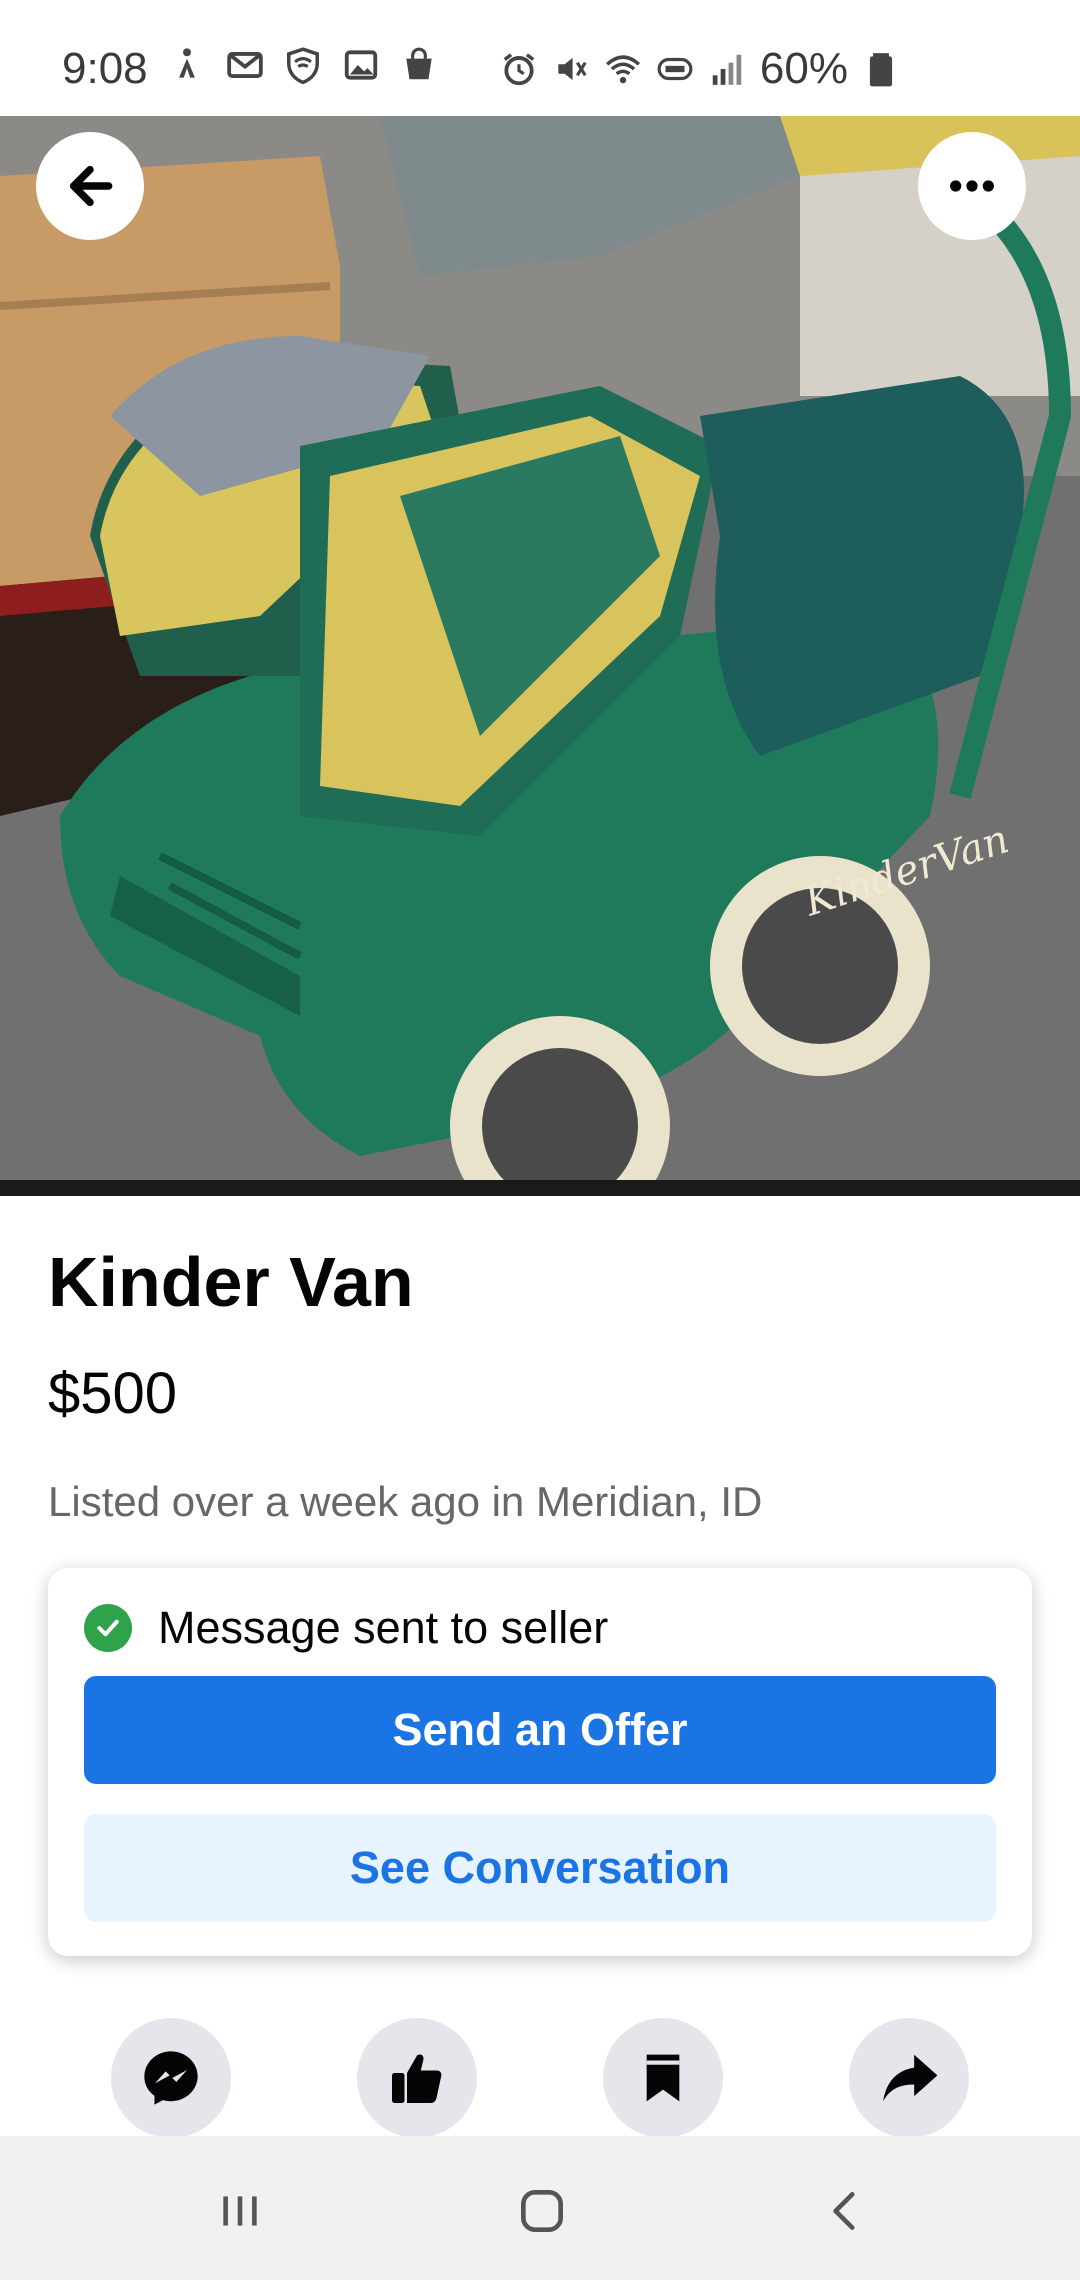 Image resolution: width=1080 pixels, height=2280 pixels. I want to click on recent-apps-button, so click(240, 2211).